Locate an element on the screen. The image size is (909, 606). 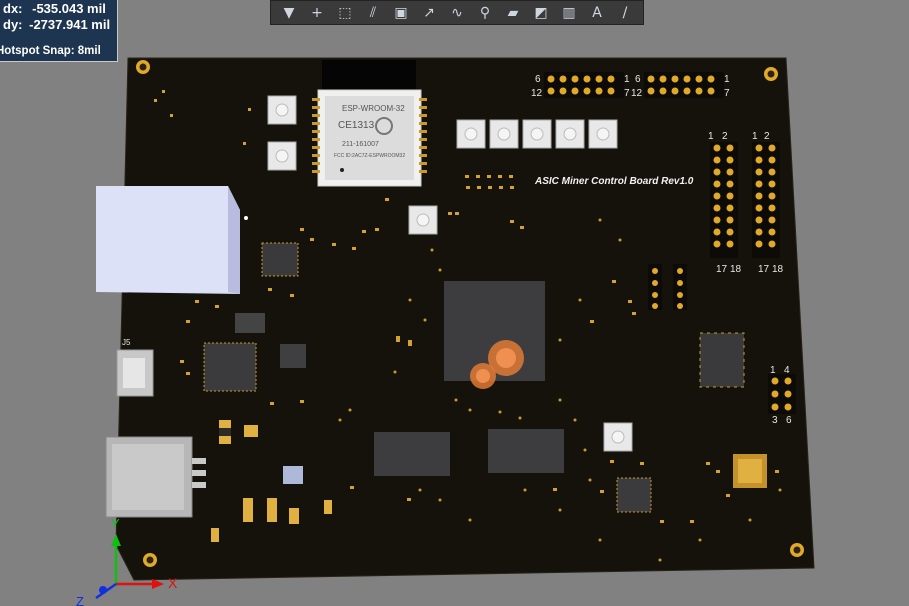
dx-value: -535.043 mil is located at coordinates (69, 8).